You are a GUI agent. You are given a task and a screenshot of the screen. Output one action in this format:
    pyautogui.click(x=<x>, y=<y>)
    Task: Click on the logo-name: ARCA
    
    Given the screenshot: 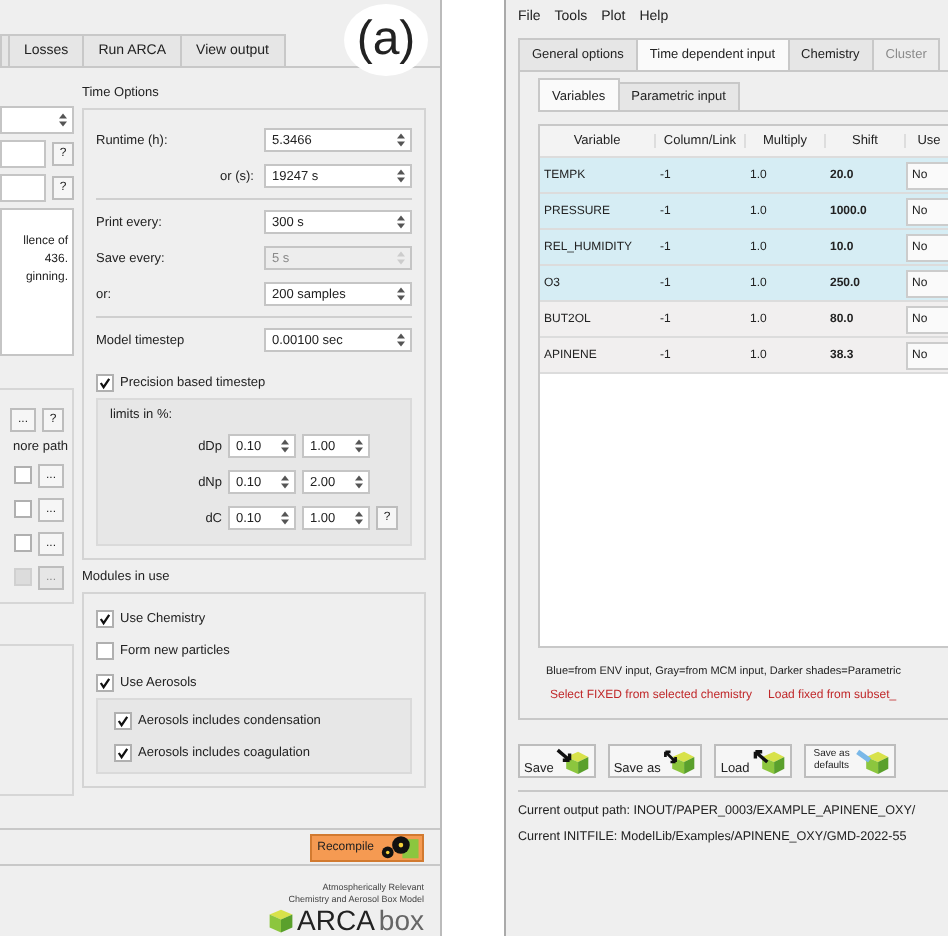 What is the action you would take?
    pyautogui.click(x=336, y=920)
    